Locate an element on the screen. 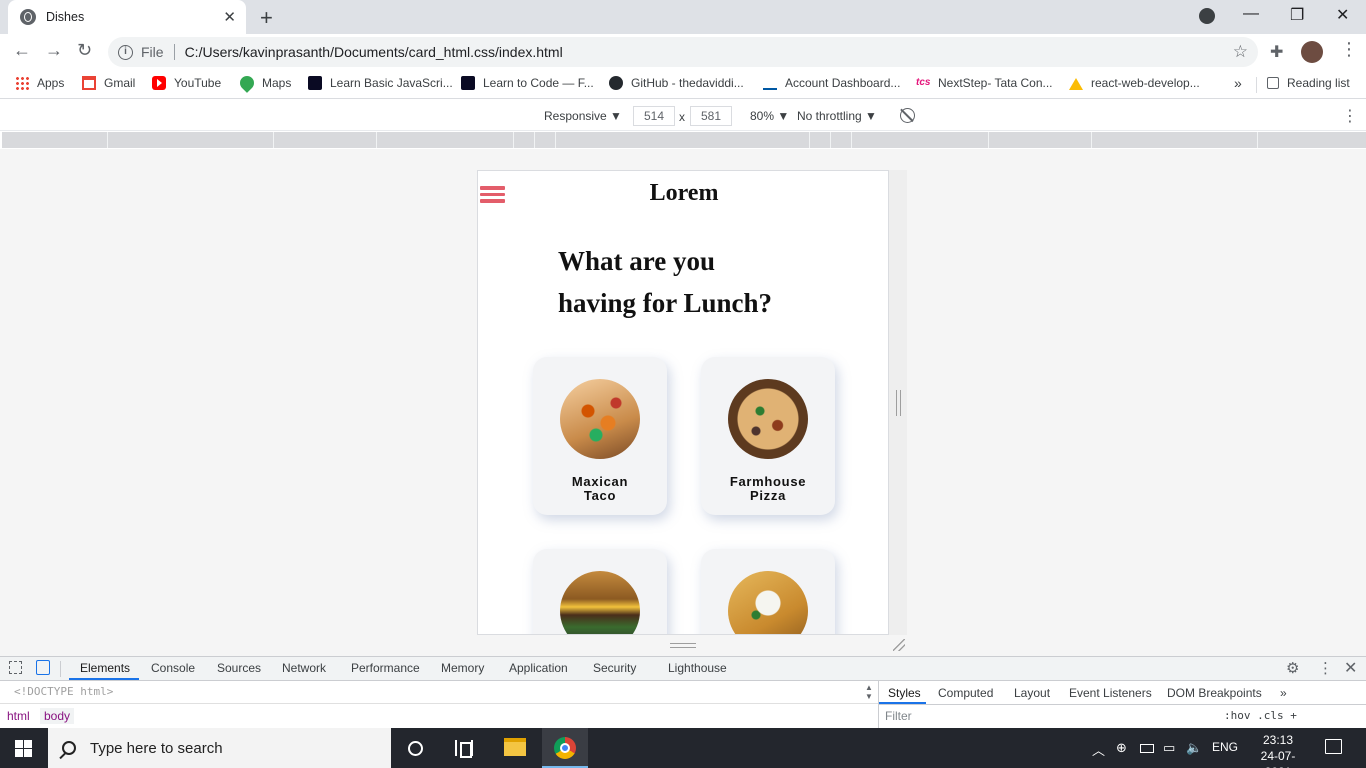 This screenshot has width=1366, height=768. devtools-tab-lighthouse: Lighthouse is located at coordinates (697, 668).